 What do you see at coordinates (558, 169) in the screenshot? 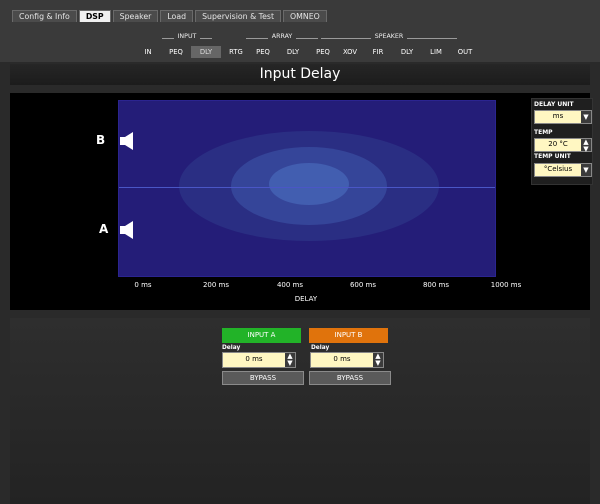
I see `temp-unit-value: °Celsius` at bounding box center [558, 169].